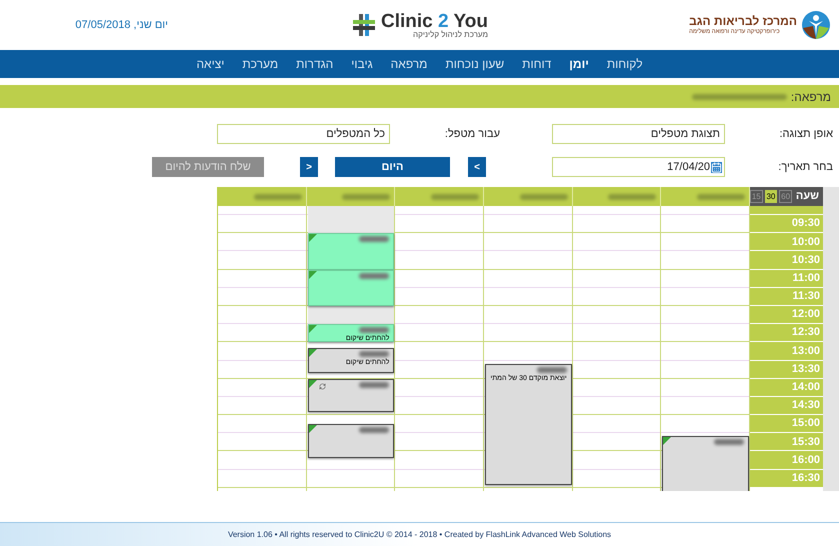 This screenshot has height=546, width=839. I want to click on time-slot: 11:00, so click(786, 279).